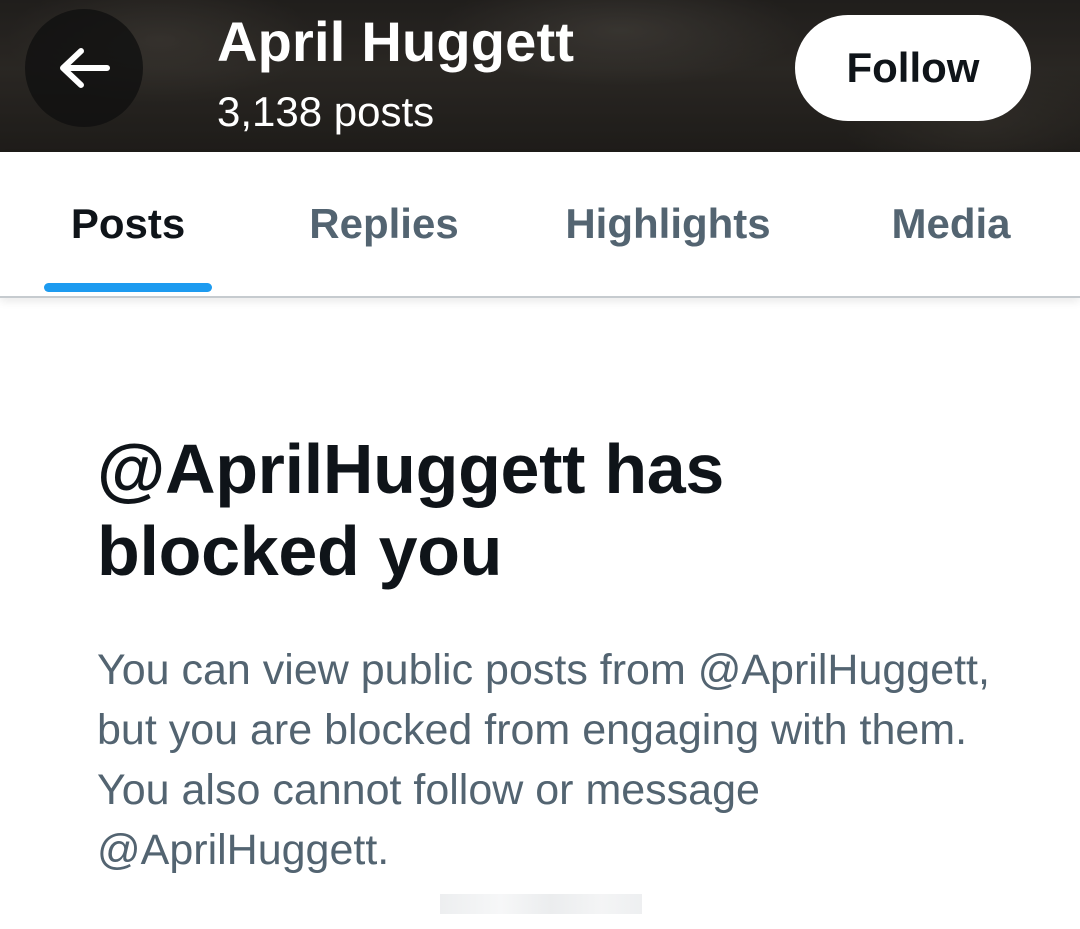  I want to click on compression-artifact, so click(541, 904).